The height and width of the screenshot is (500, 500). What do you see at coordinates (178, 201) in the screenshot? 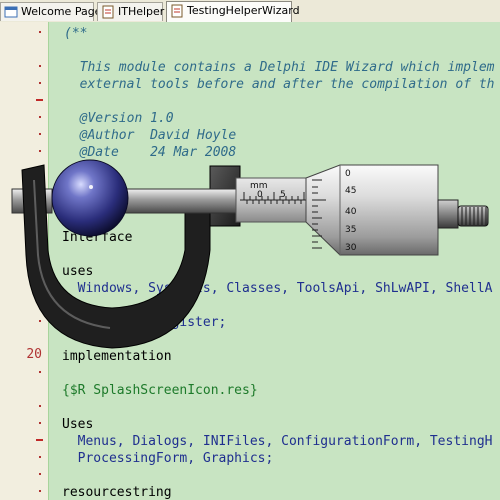
I see `spindle-rod` at bounding box center [178, 201].